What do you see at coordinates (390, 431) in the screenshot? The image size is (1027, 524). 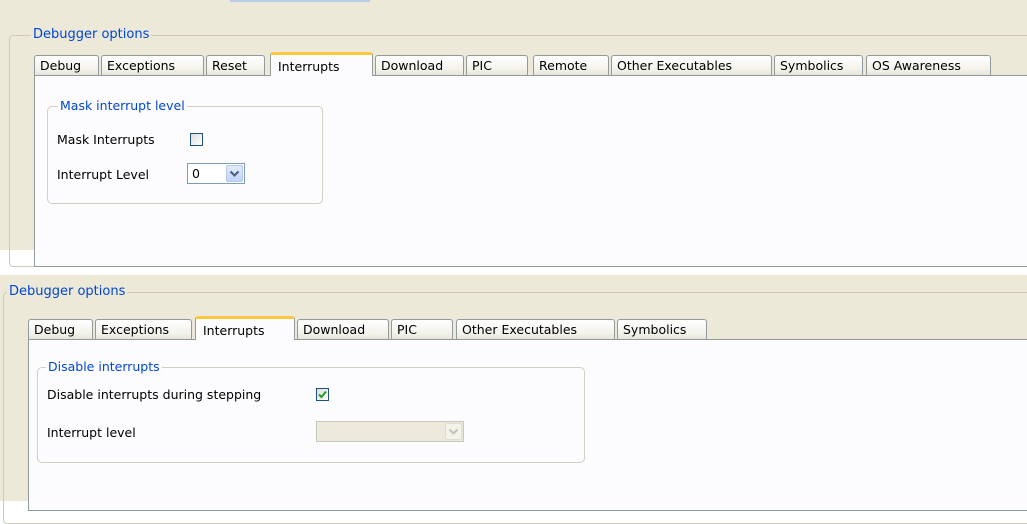 I see `interrupt-level-select` at bounding box center [390, 431].